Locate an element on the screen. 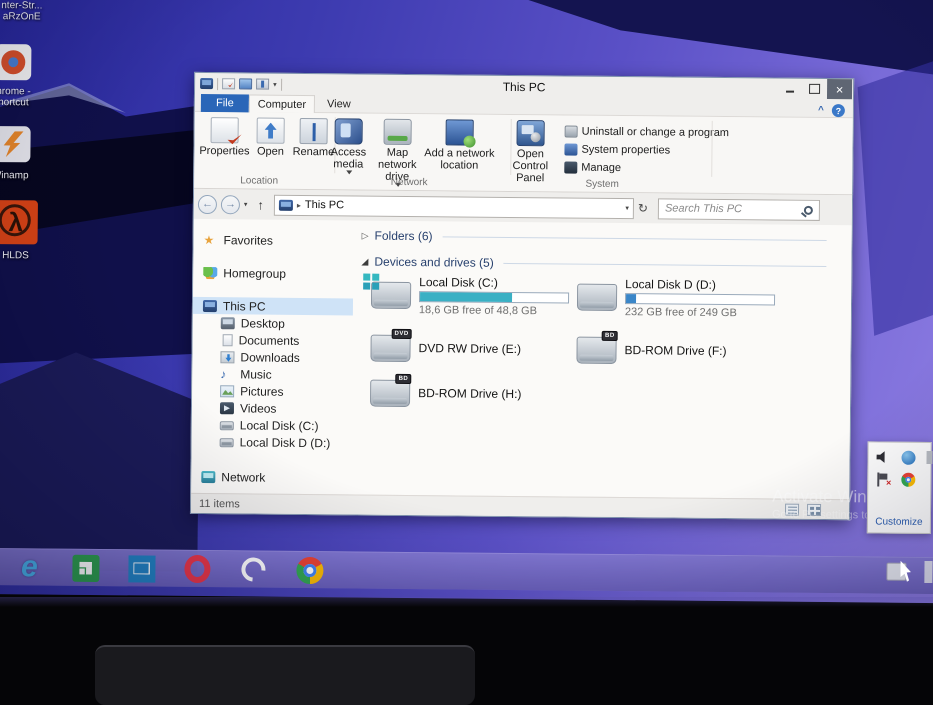  open-button: Open is located at coordinates (270, 137).